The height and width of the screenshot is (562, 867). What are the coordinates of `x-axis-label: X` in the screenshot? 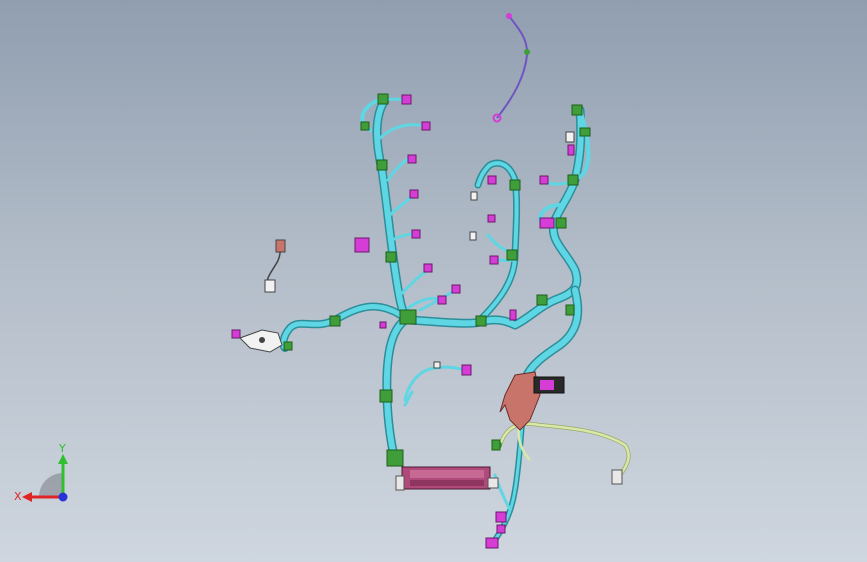 It's located at (18, 496).